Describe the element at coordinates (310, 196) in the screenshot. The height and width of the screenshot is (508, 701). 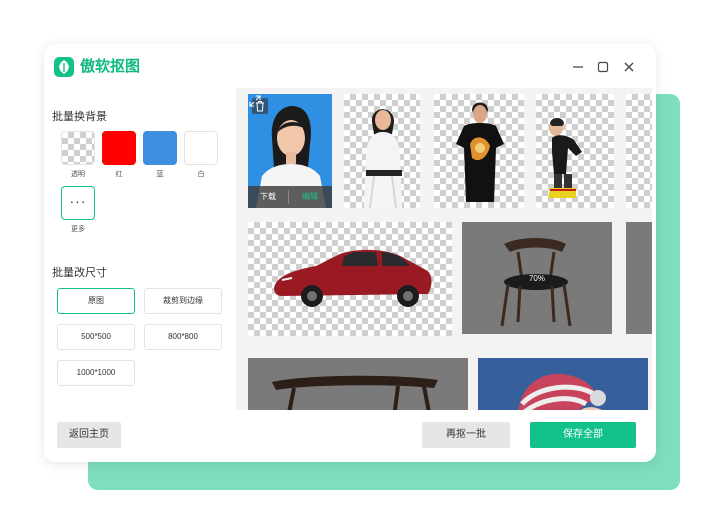
I see `edit-button: 编辑` at that location.